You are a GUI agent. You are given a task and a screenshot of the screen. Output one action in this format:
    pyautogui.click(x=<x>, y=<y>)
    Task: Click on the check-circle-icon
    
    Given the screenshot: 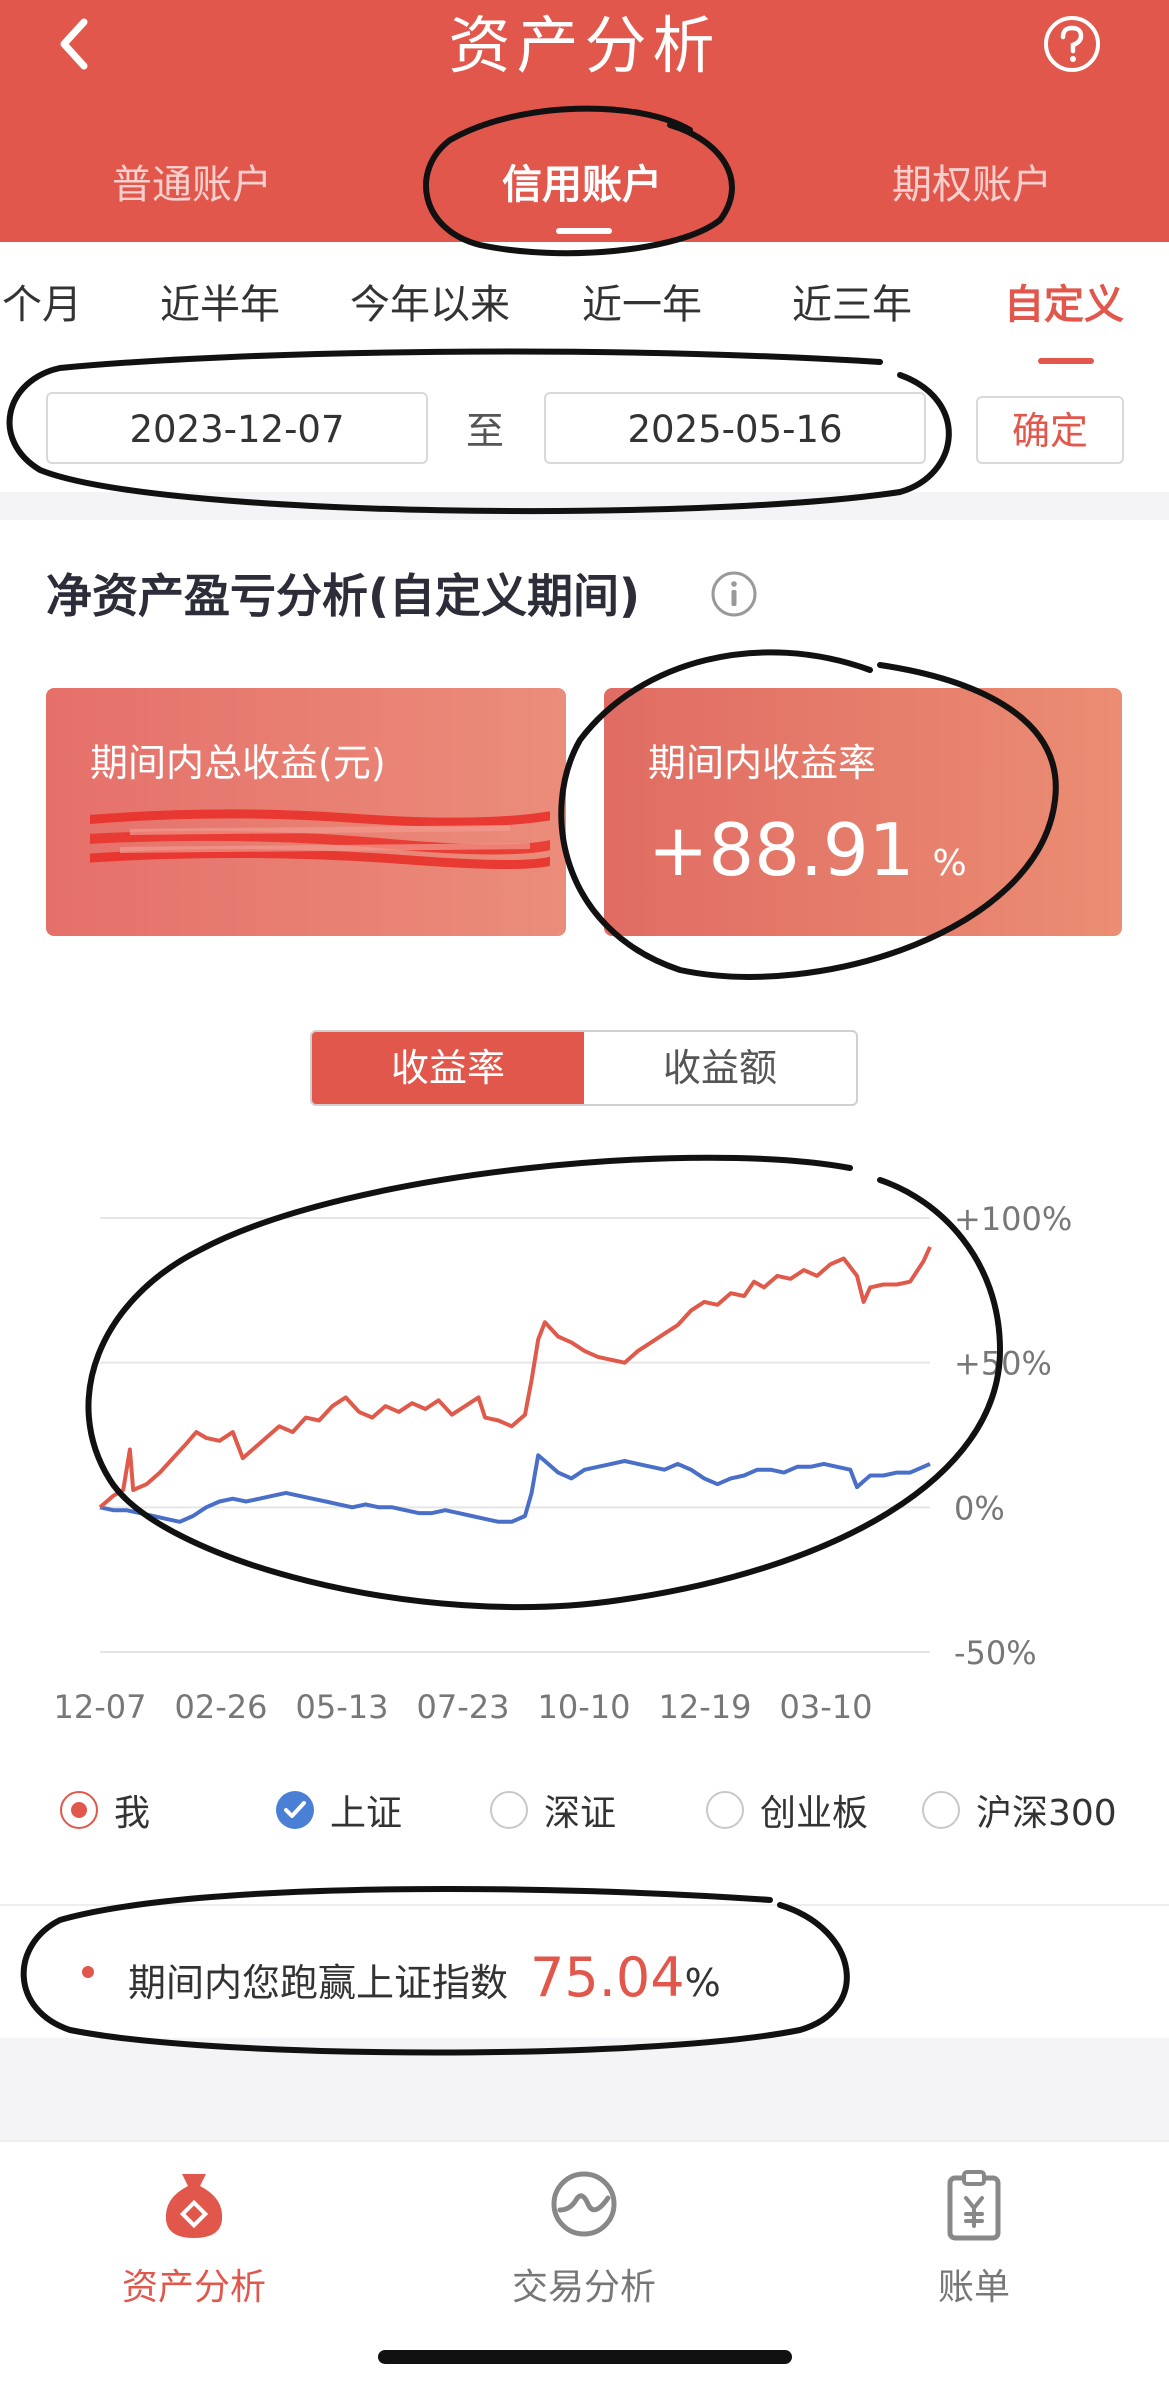 What is the action you would take?
    pyautogui.click(x=295, y=1810)
    